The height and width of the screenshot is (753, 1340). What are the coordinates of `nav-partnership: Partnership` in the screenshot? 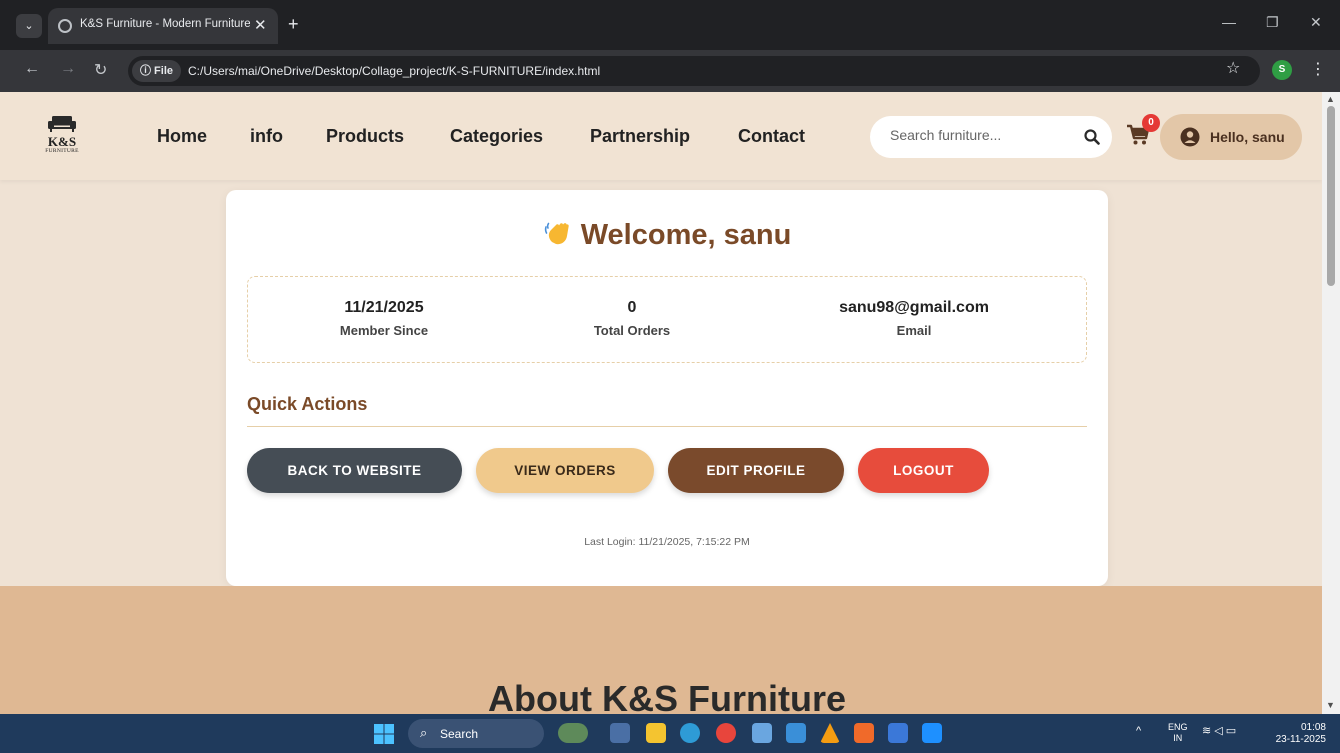 It's located at (640, 136).